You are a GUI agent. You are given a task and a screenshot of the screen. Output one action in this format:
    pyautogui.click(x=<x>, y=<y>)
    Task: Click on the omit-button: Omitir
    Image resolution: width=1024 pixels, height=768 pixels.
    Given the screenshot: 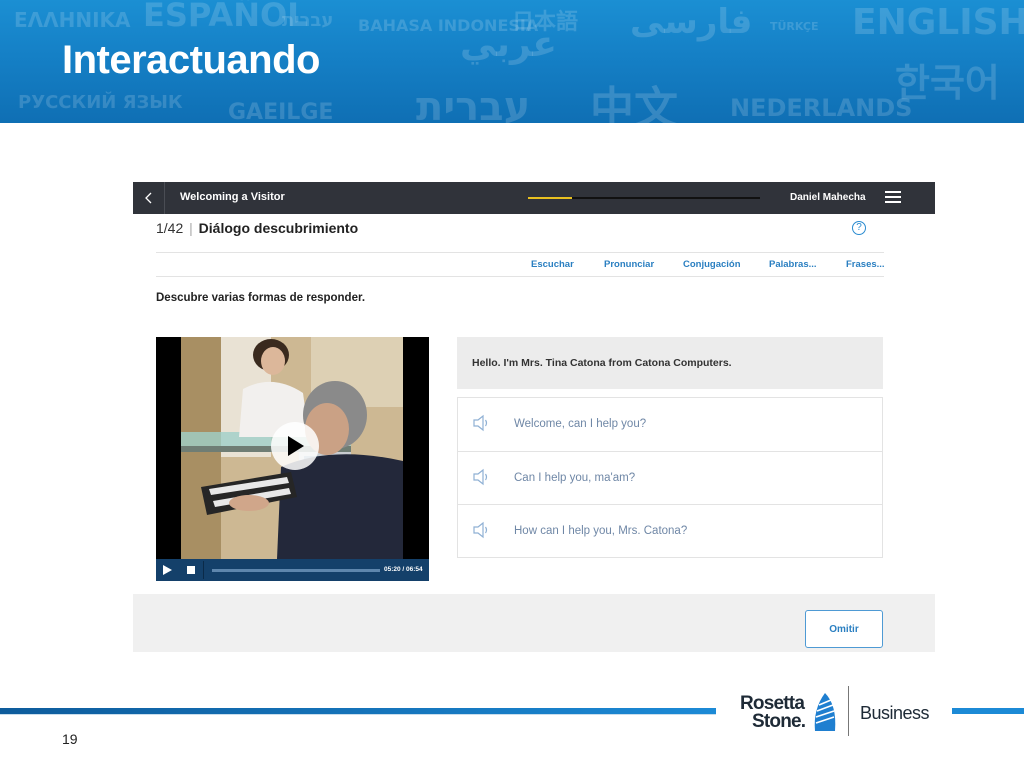 What is the action you would take?
    pyautogui.click(x=844, y=629)
    